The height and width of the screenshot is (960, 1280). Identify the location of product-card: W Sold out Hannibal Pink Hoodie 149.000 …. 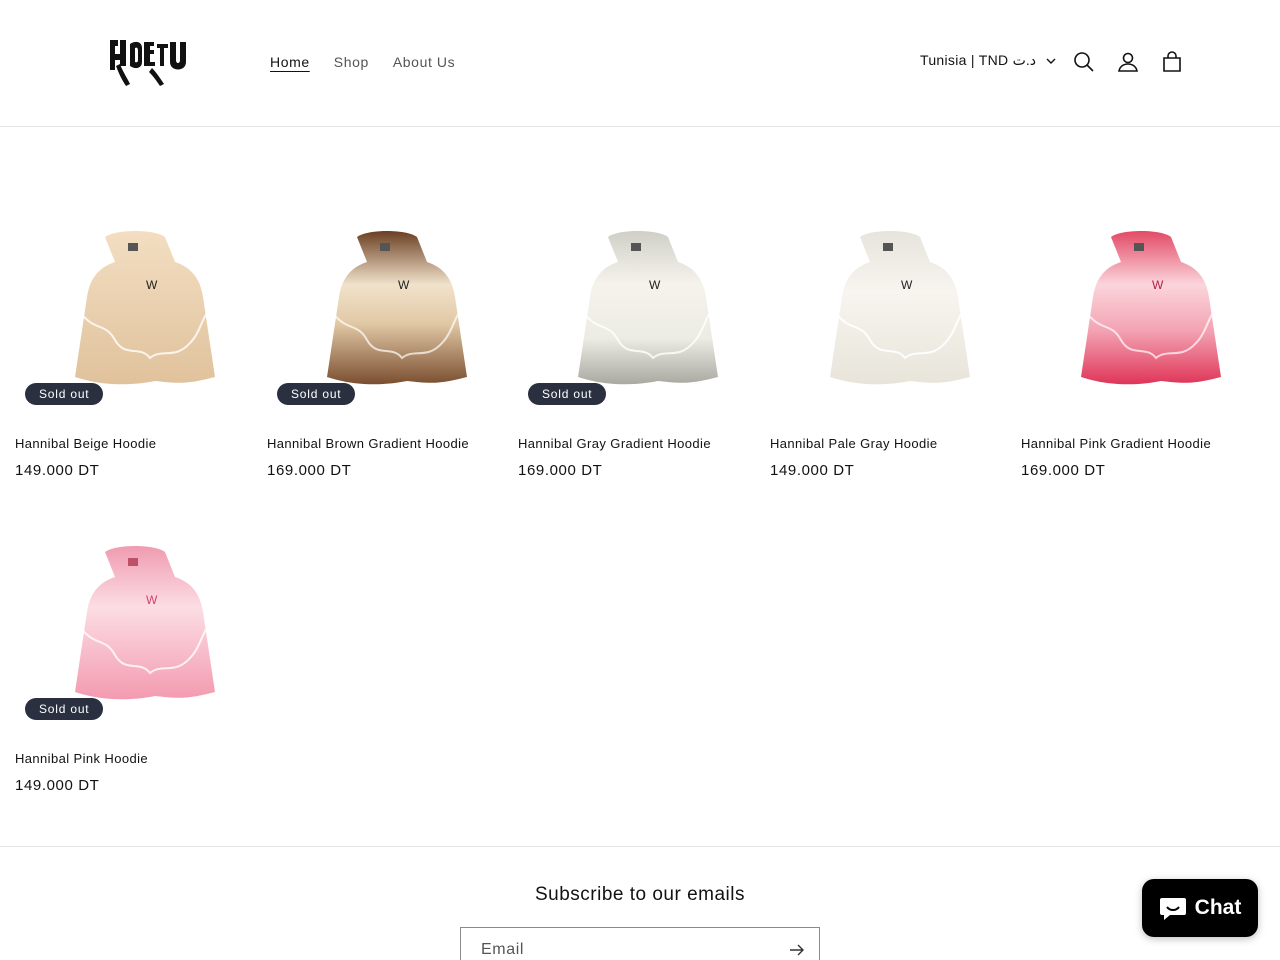
(135, 658).